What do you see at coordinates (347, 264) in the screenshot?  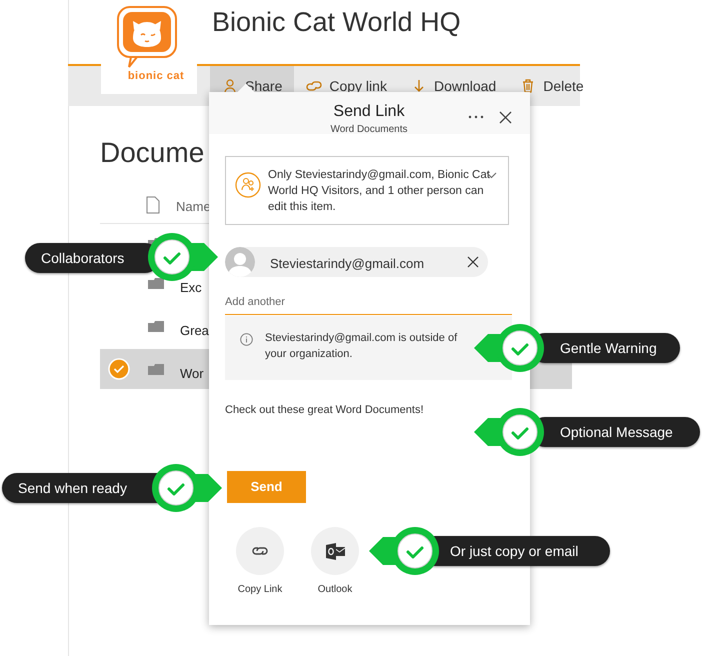 I see `recipient-email: Steviestarindy@gmail.com` at bounding box center [347, 264].